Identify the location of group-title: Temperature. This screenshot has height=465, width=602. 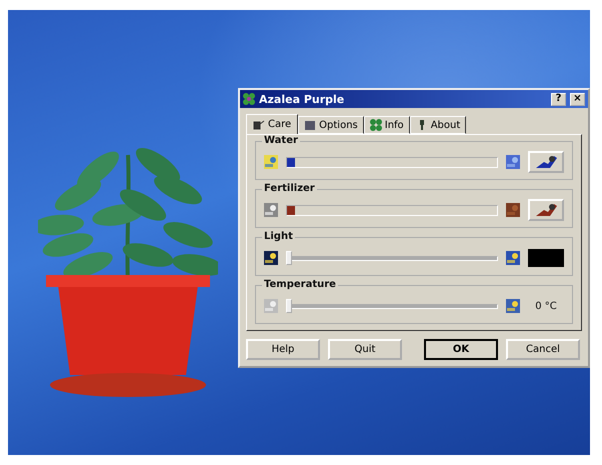
(300, 284).